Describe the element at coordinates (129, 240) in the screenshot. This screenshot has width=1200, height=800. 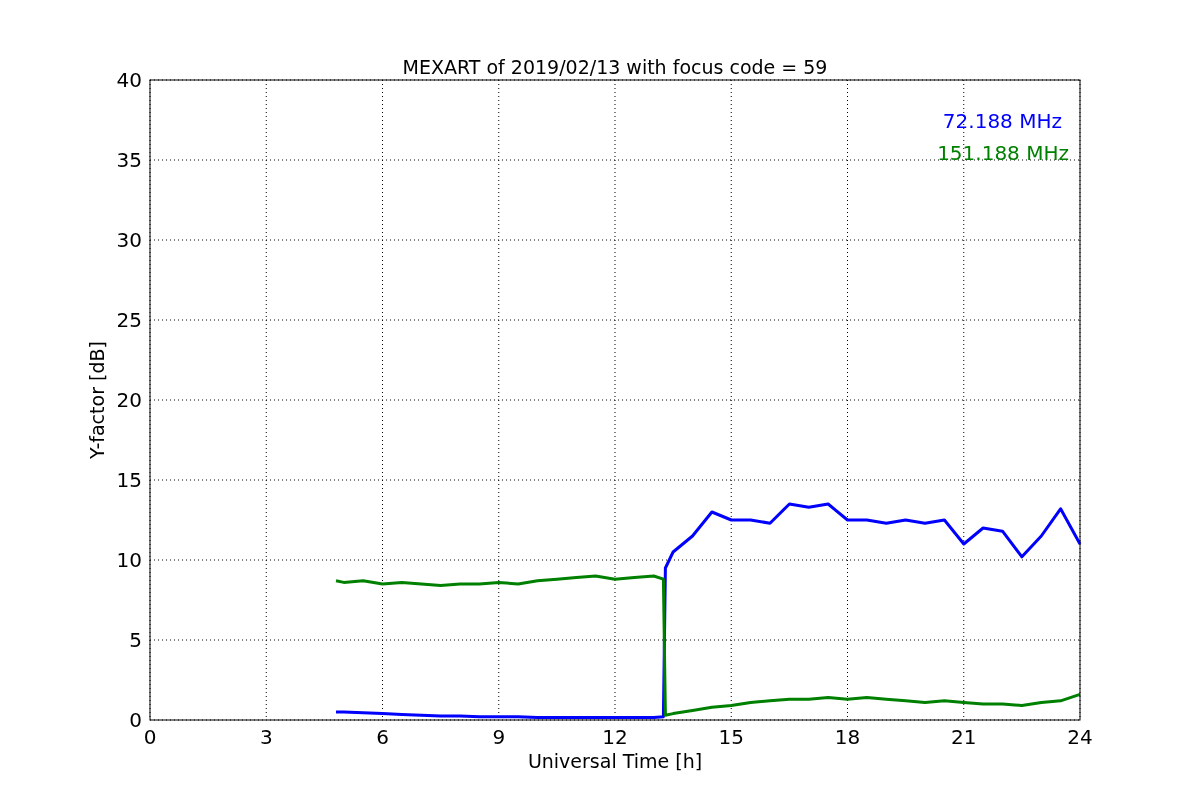
I see `axis-tick-label: 30` at that location.